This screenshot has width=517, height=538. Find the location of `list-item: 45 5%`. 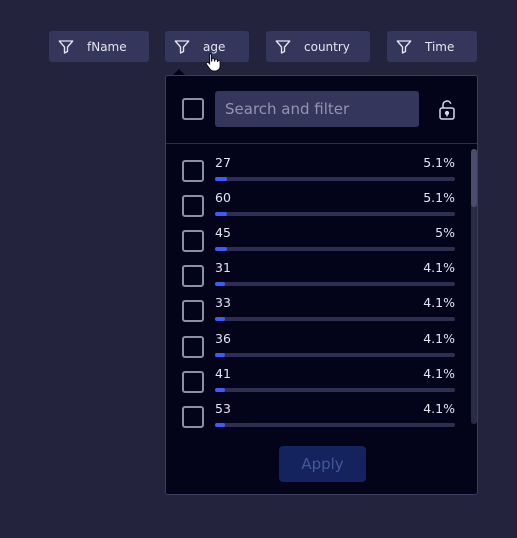

list-item: 45 5% is located at coordinates (321, 234).